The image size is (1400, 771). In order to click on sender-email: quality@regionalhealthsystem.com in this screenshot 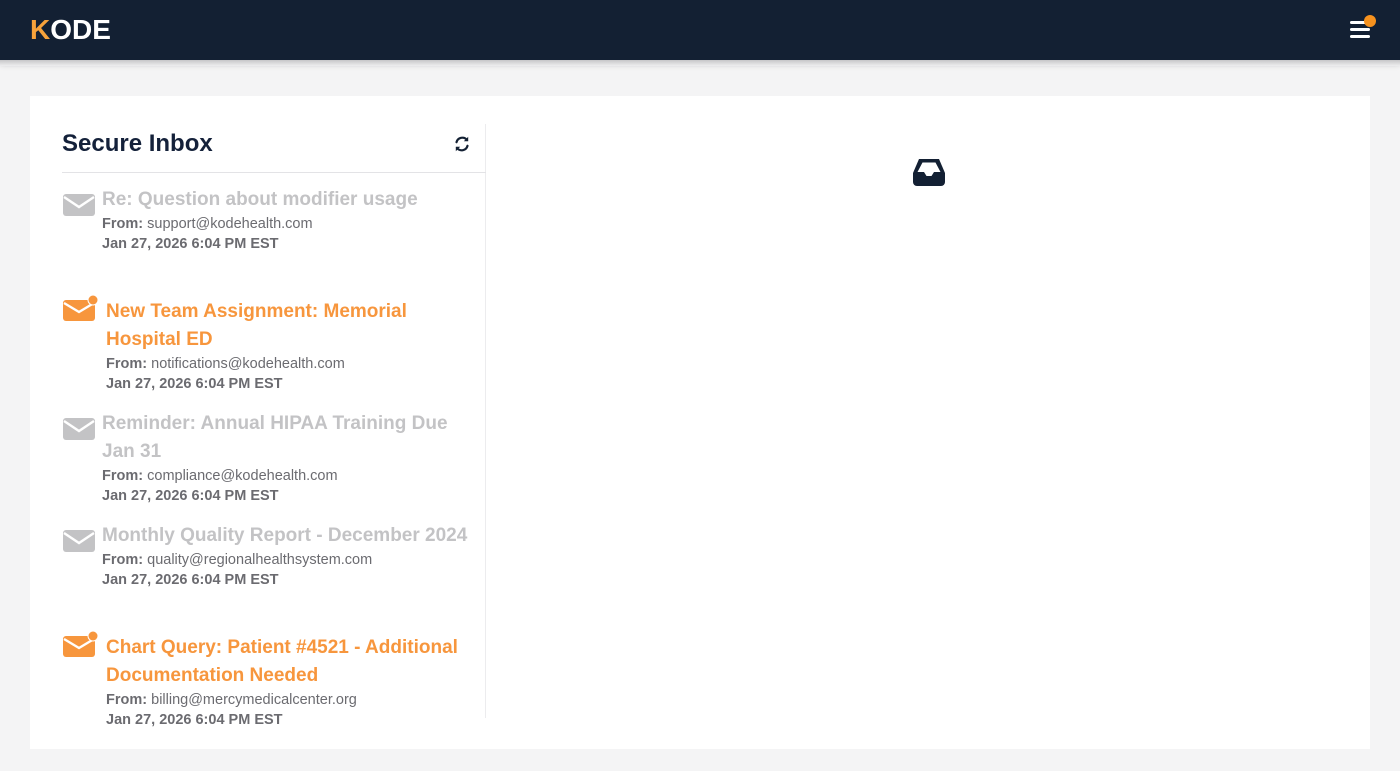, I will do `click(260, 560)`.